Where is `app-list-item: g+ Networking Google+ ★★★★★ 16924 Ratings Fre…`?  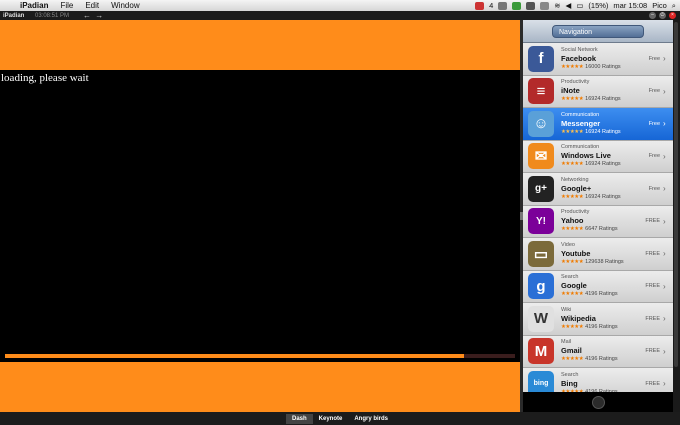
app-list-item: g+ Networking Google+ ★★★★★ 16924 Ratings Fre… is located at coordinates (598, 189).